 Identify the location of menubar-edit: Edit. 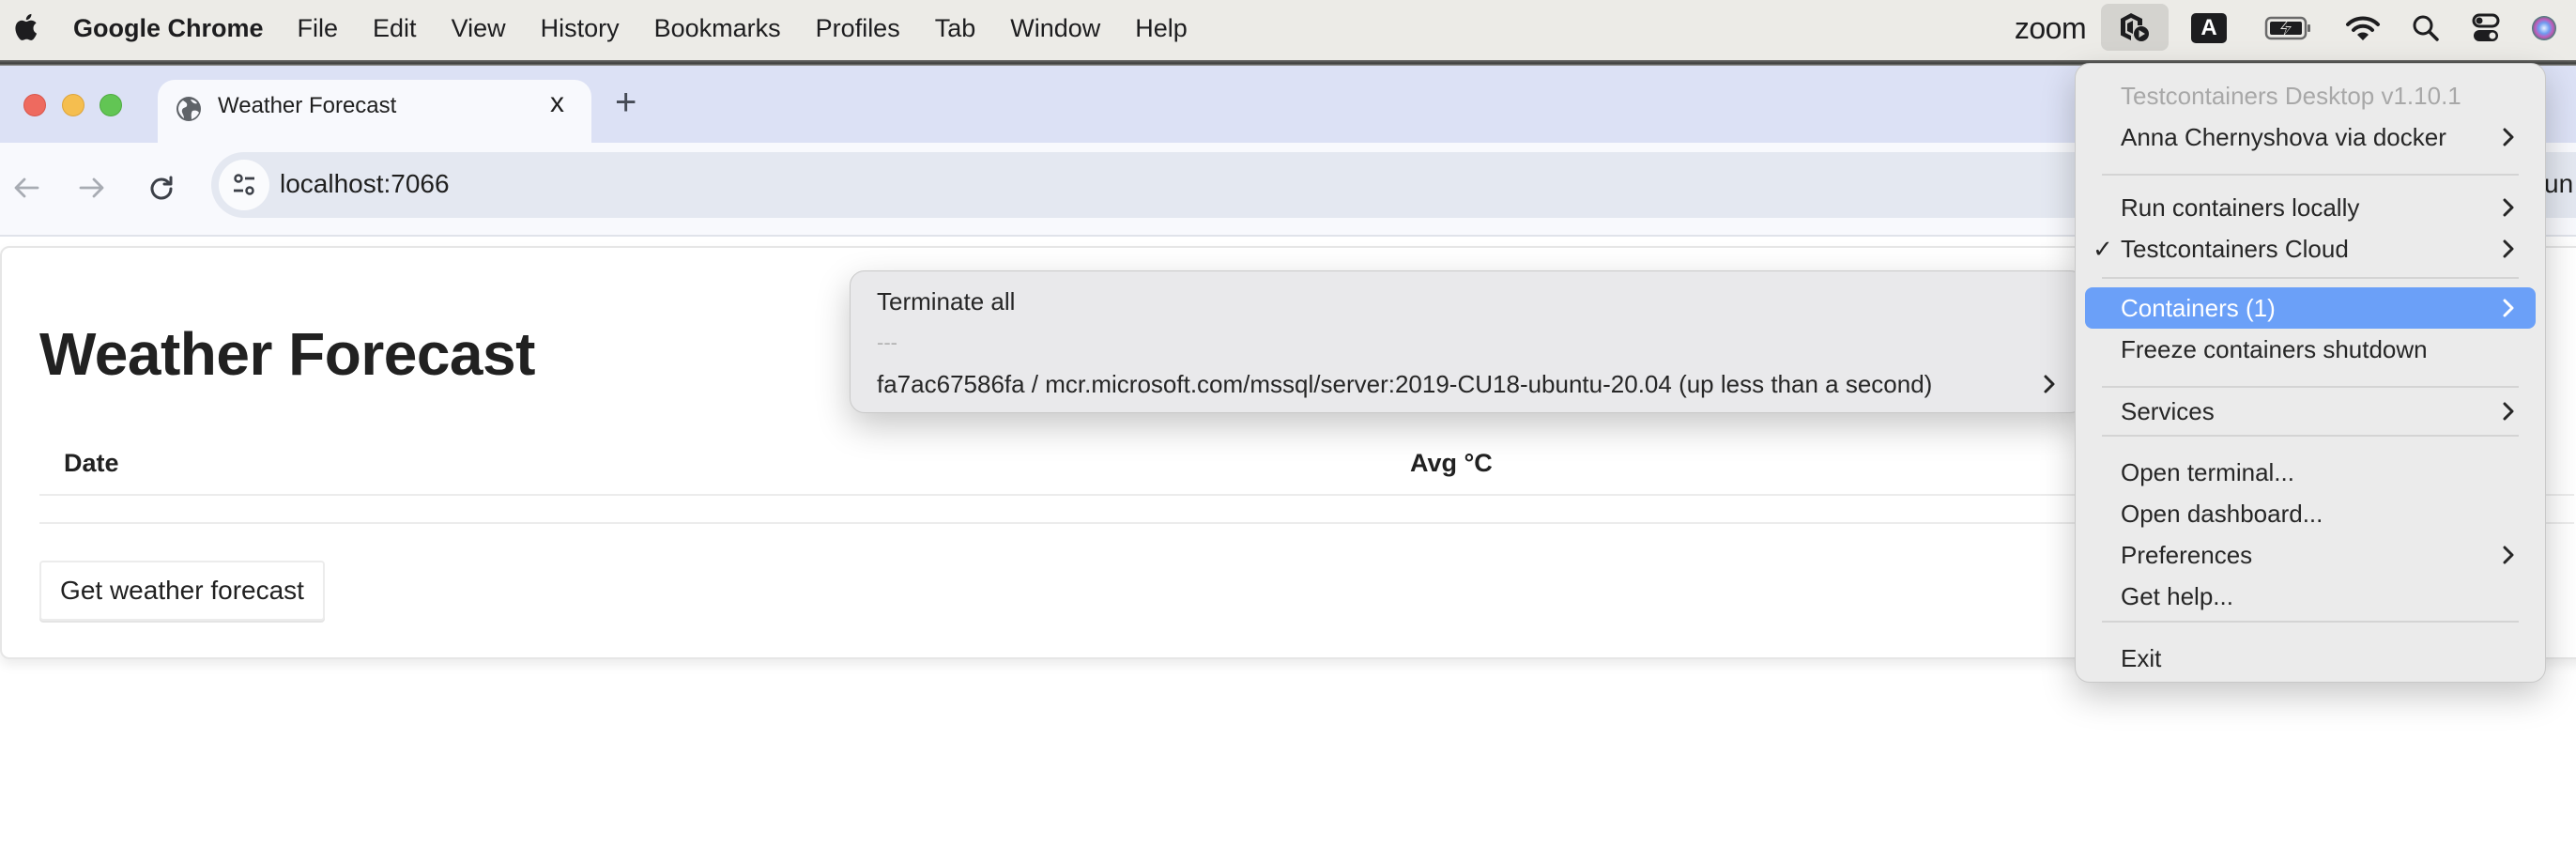
(395, 28).